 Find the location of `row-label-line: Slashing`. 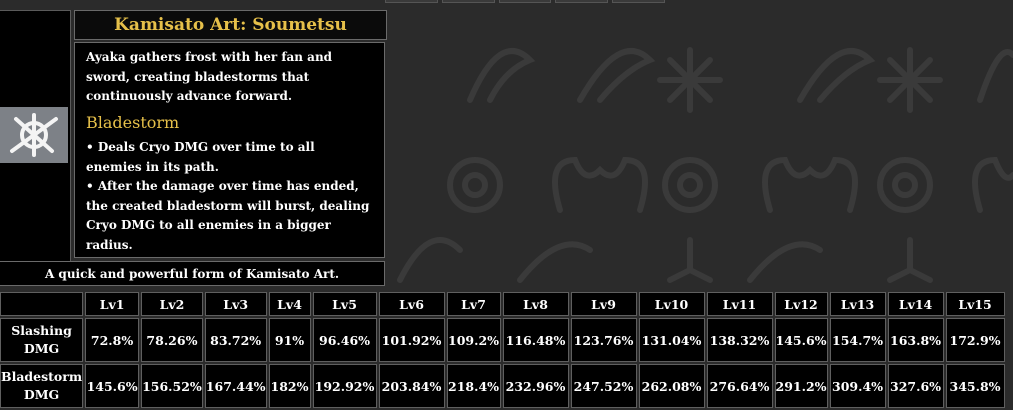

row-label-line: Slashing is located at coordinates (41, 330).